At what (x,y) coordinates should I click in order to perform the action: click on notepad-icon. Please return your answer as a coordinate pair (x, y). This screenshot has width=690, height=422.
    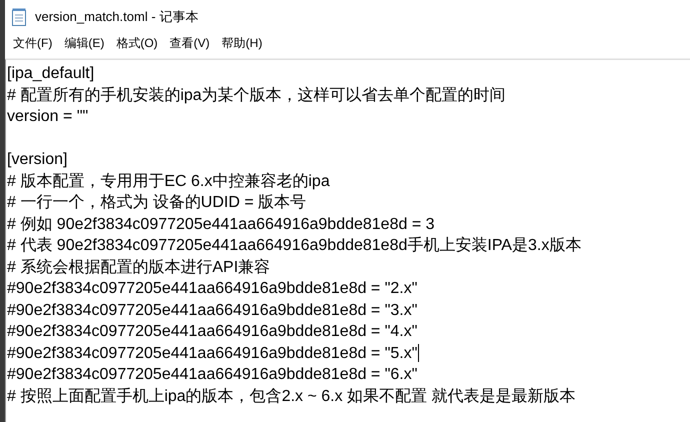
    Looking at the image, I should click on (19, 17).